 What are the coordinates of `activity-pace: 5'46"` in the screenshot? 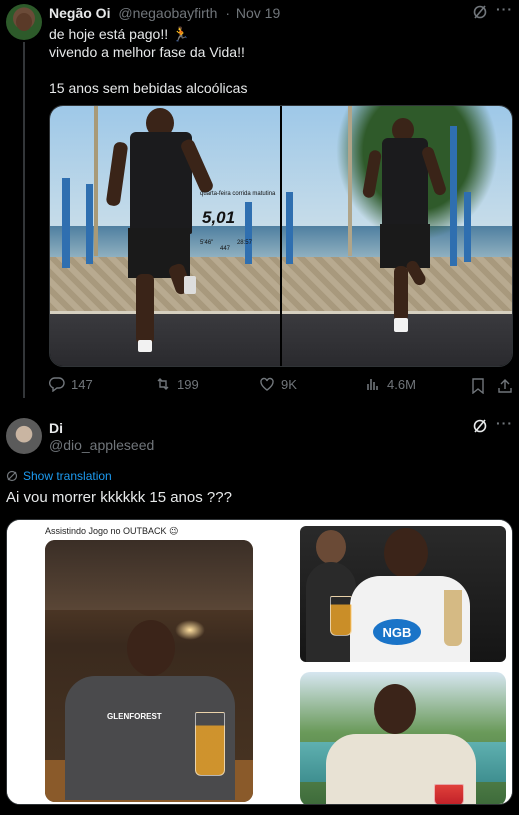 It's located at (207, 243).